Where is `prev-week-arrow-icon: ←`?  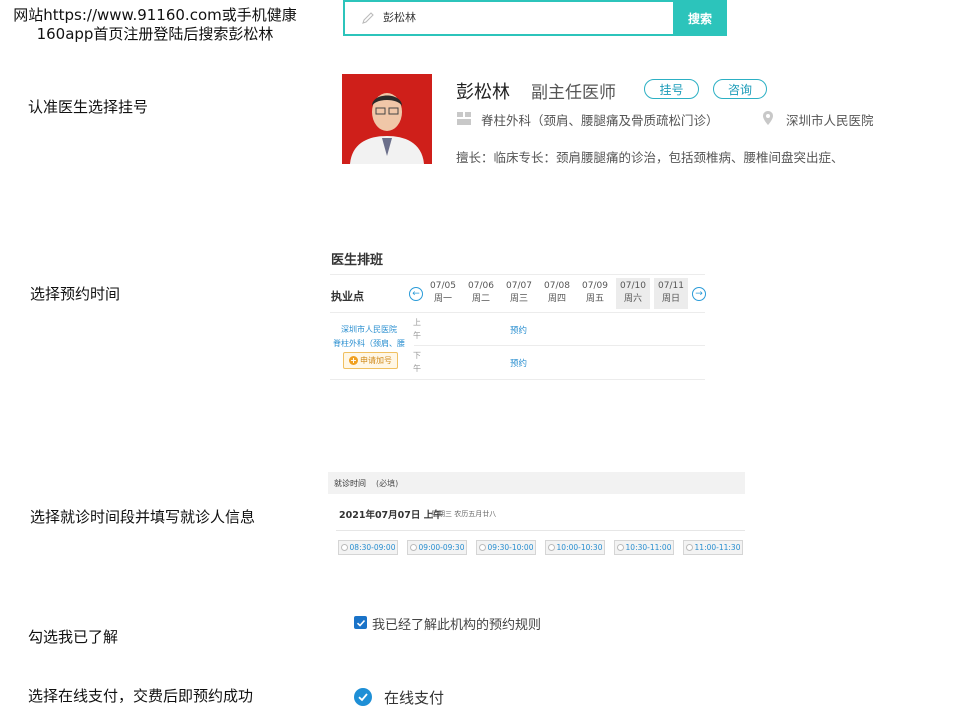
prev-week-arrow-icon: ← is located at coordinates (416, 294).